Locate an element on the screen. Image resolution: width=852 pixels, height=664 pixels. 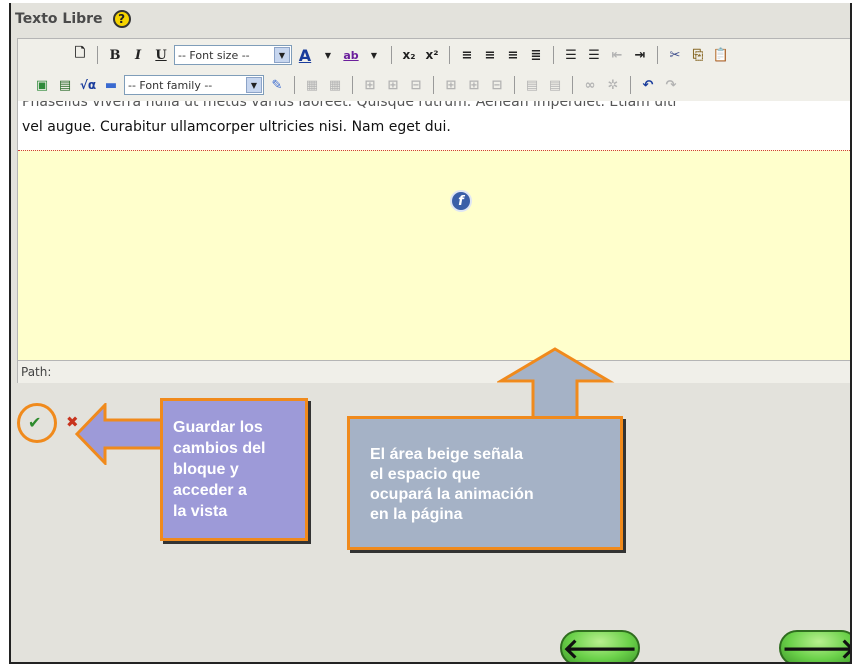
font-family-value: -- Font family -- is located at coordinates (170, 85).